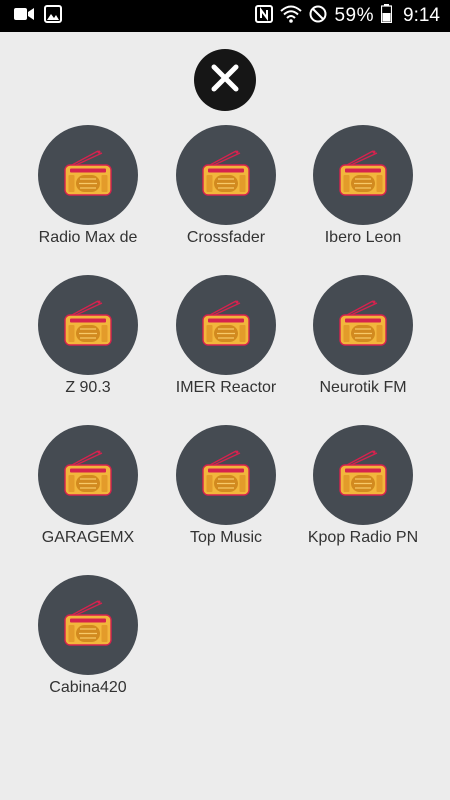 Image resolution: width=450 pixels, height=800 pixels. Describe the element at coordinates (88, 387) in the screenshot. I see `station-name: Z 90.3` at that location.